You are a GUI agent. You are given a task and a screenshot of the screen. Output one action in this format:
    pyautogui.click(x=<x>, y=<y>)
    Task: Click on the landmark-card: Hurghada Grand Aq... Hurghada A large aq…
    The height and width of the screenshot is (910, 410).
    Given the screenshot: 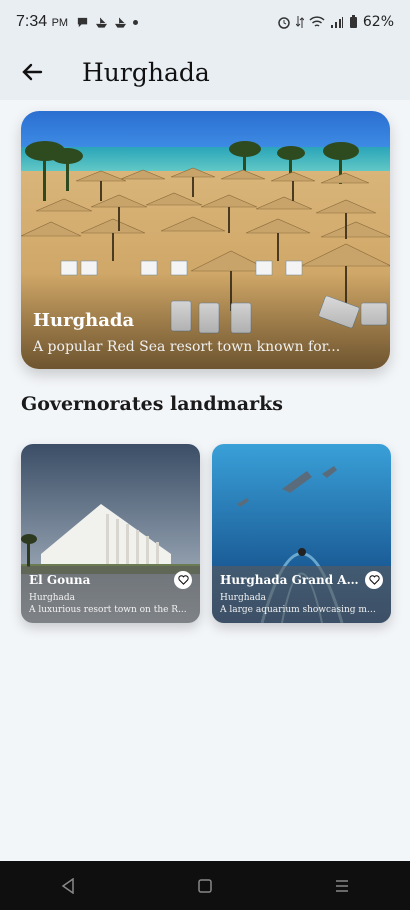 What is the action you would take?
    pyautogui.click(x=301, y=533)
    